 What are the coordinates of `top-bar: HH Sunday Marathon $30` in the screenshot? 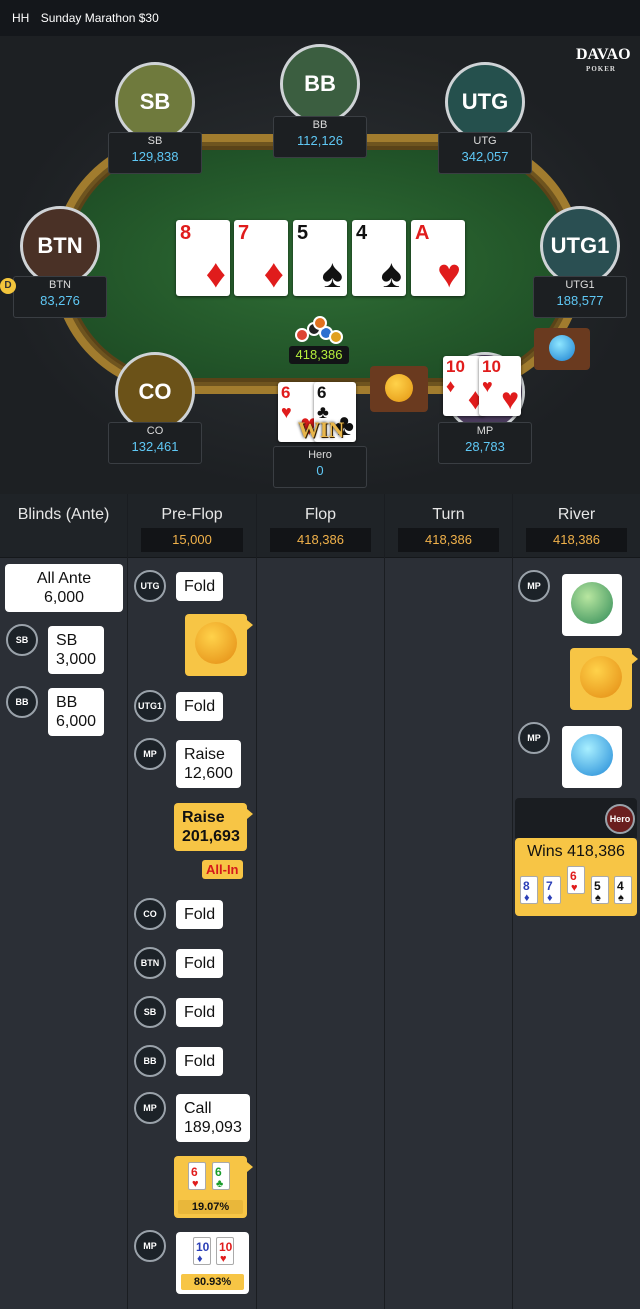 It's located at (320, 18).